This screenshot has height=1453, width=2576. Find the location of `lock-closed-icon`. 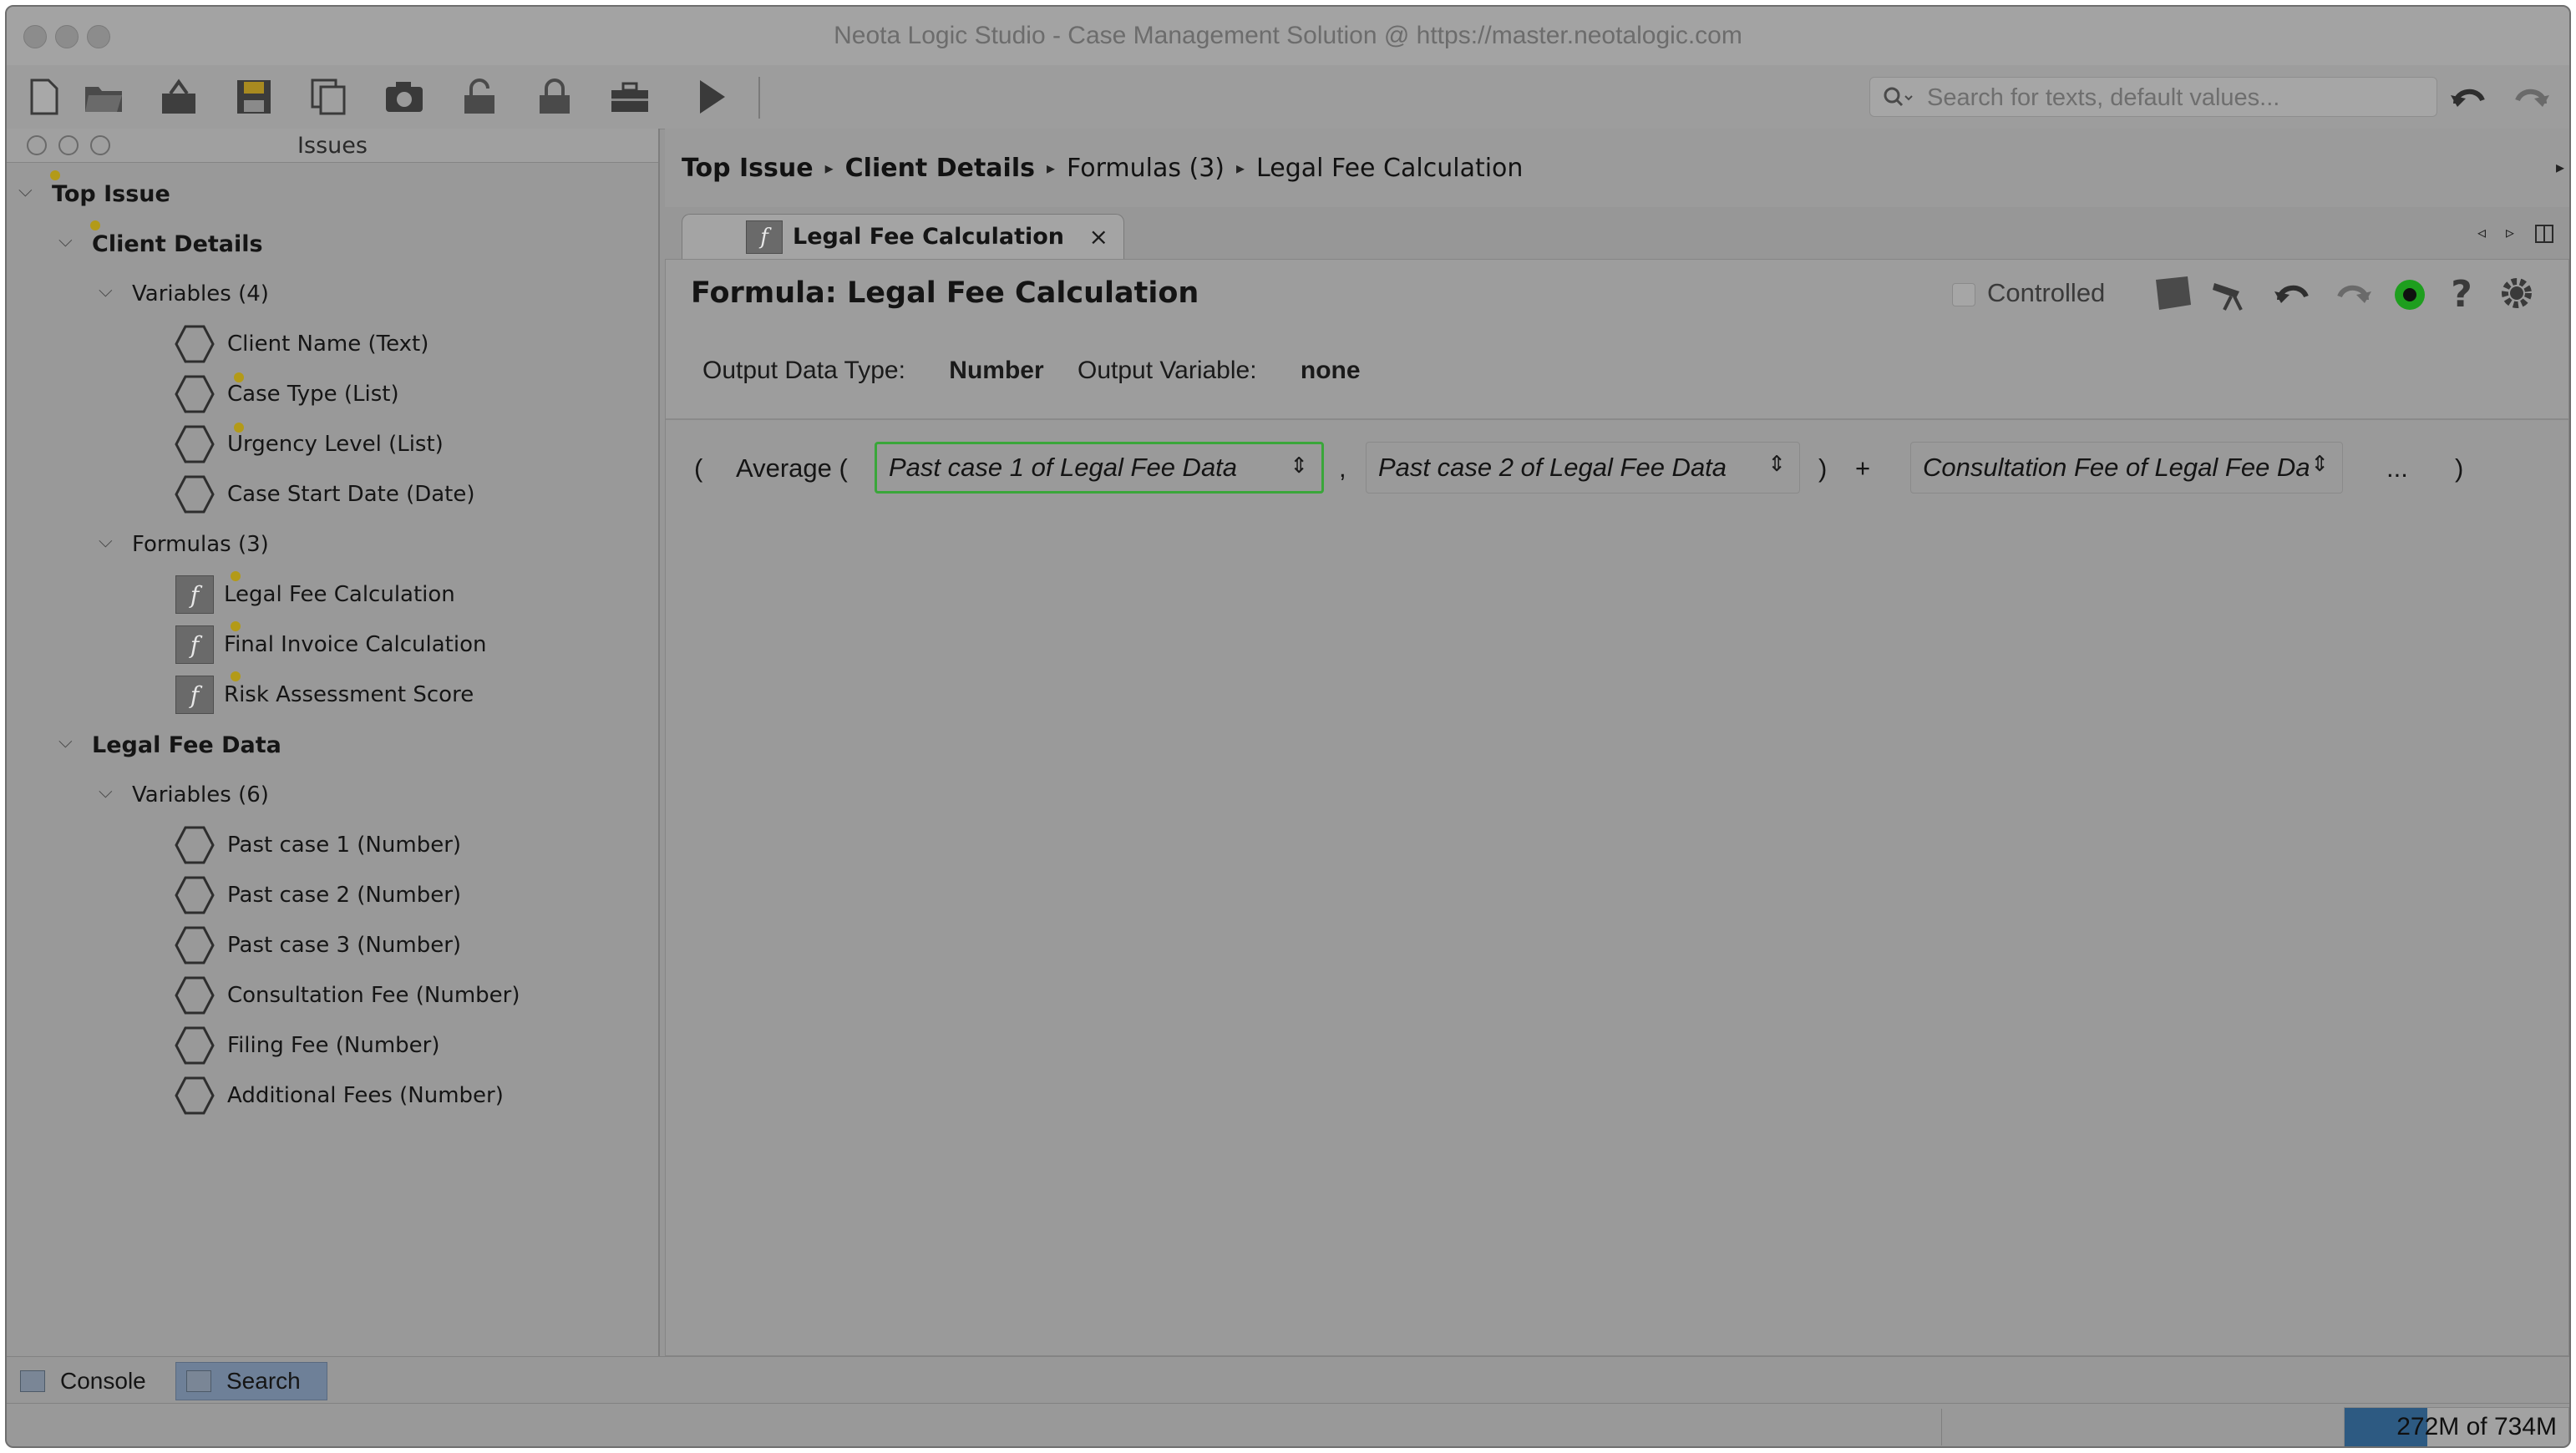

lock-closed-icon is located at coordinates (554, 97).